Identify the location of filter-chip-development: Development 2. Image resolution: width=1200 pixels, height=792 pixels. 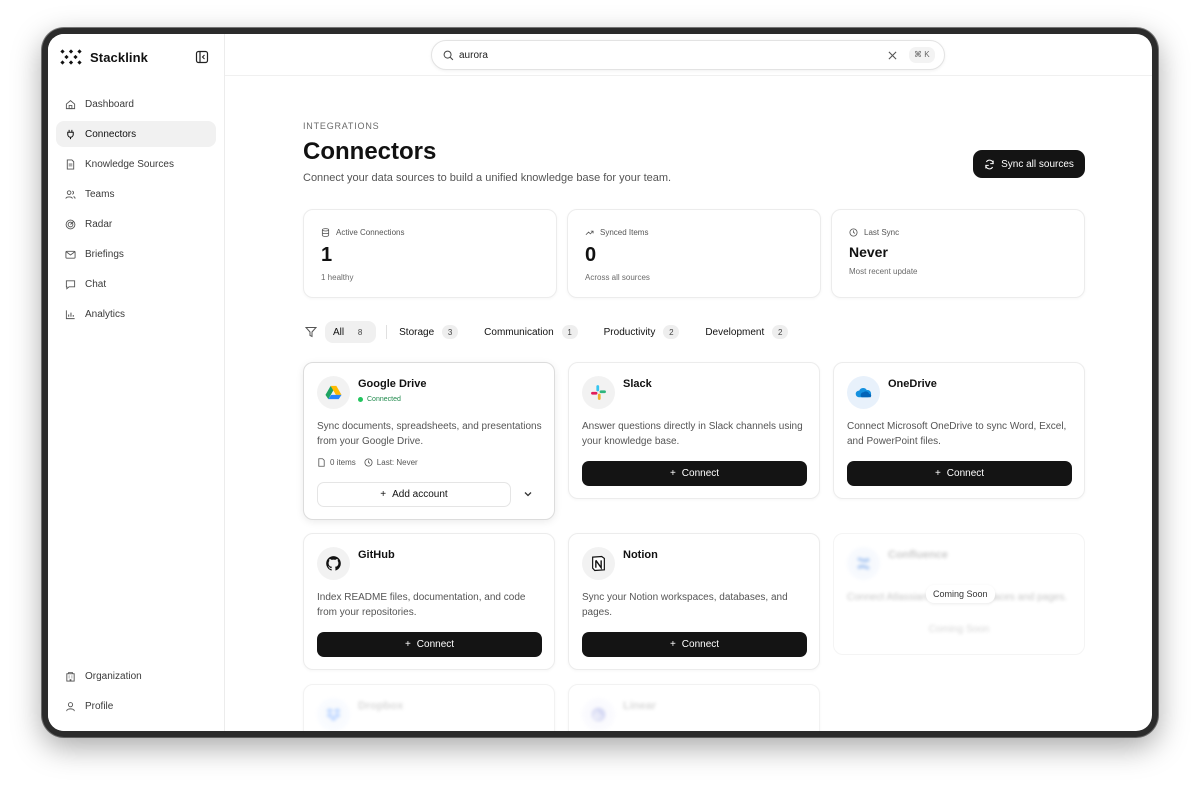
(746, 332).